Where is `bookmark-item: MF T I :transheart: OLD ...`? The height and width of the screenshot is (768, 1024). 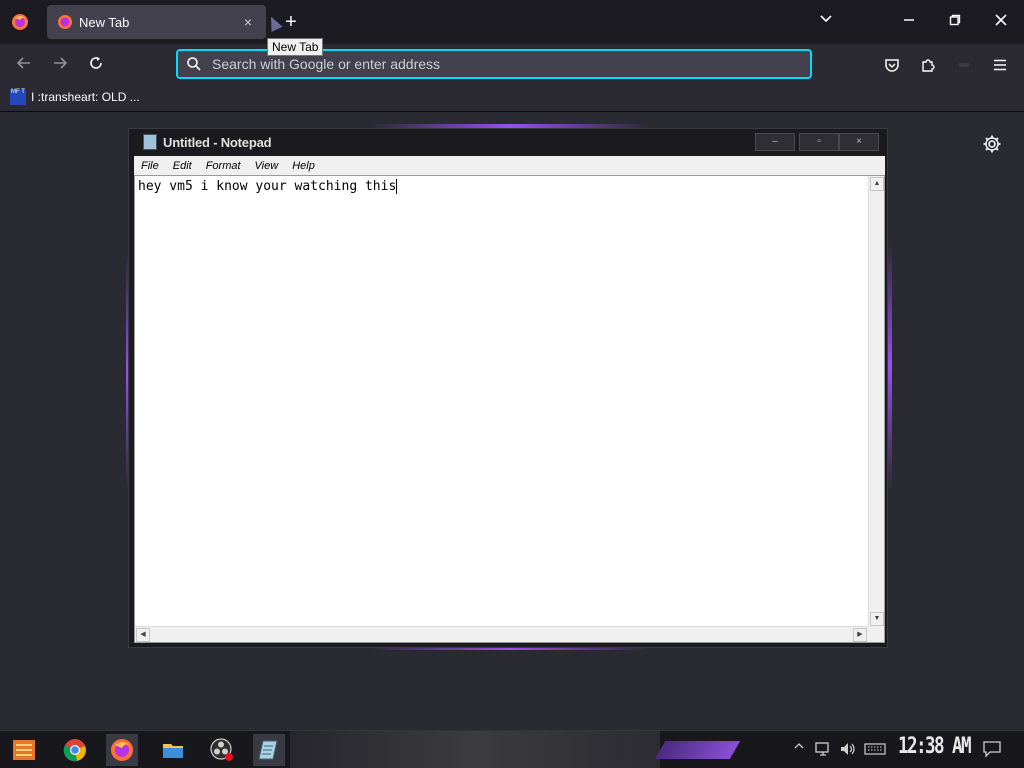
bookmark-item: MF T I :transheart: OLD ... is located at coordinates (75, 97).